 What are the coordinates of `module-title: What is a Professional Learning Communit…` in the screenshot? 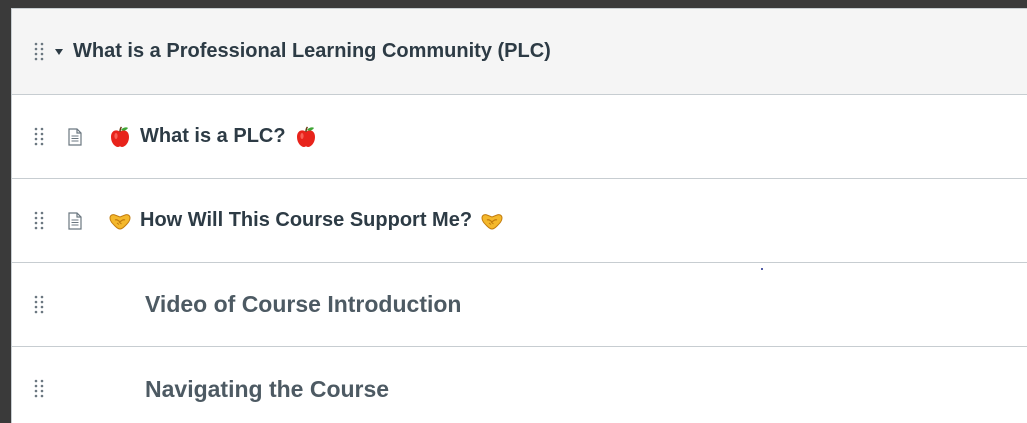 It's located at (312, 51).